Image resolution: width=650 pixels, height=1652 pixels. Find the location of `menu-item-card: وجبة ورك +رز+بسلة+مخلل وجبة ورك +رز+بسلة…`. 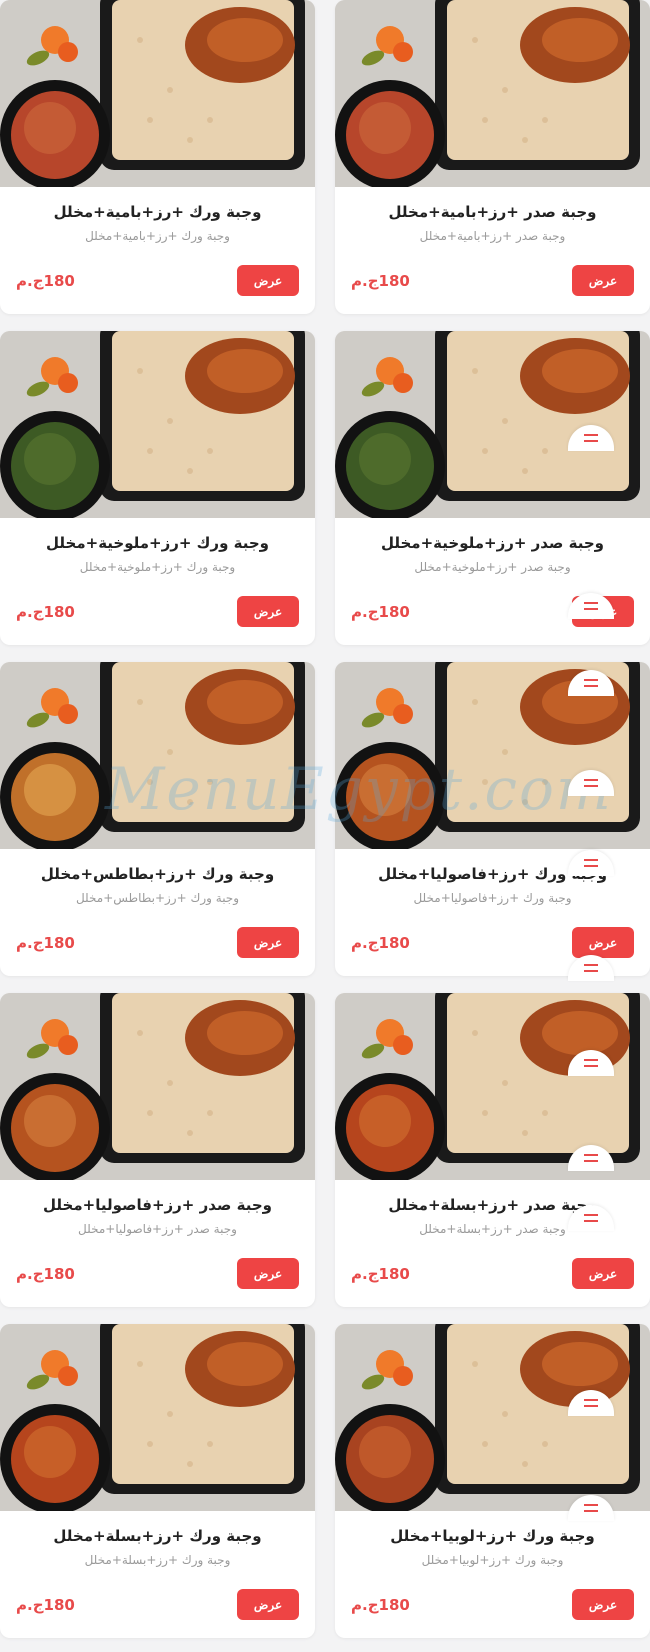

menu-item-card: وجبة ورك +رز+بسلة+مخلل وجبة ورك +رز+بسلة… is located at coordinates (157, 1481).